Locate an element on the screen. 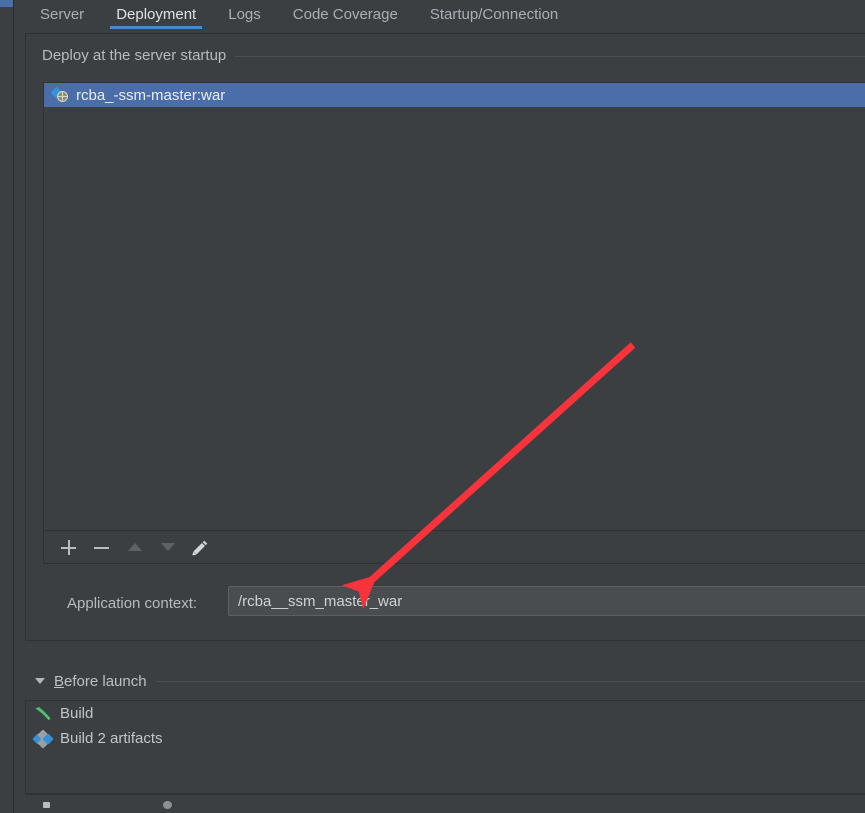  list-item: Build is located at coordinates (445, 713).